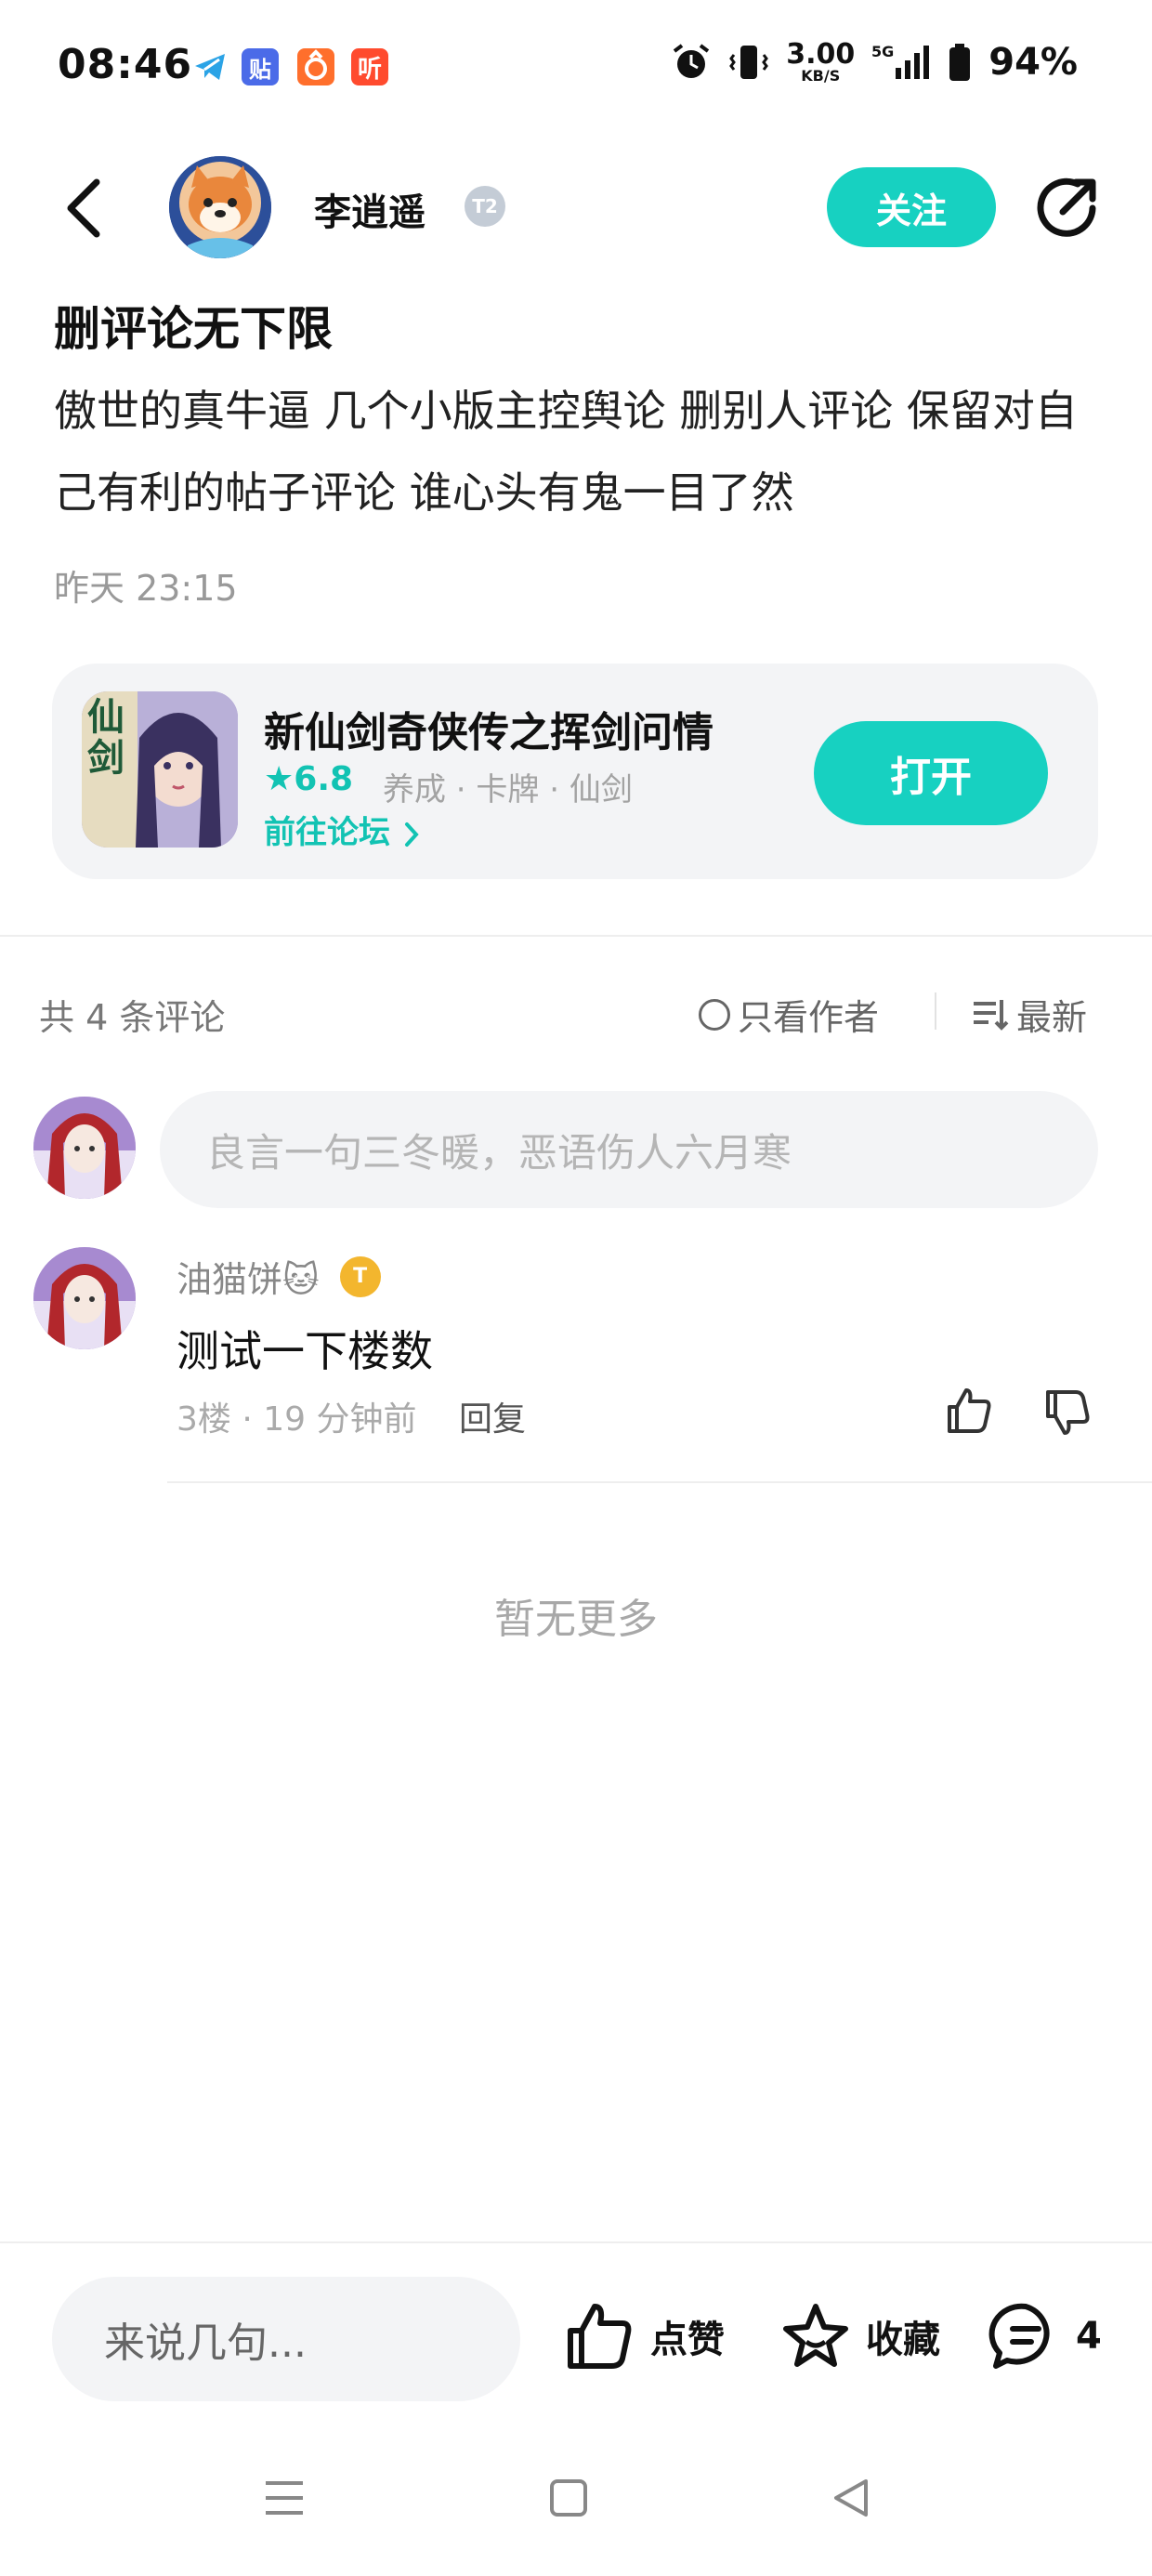  I want to click on dislike-icon, so click(1068, 1413).